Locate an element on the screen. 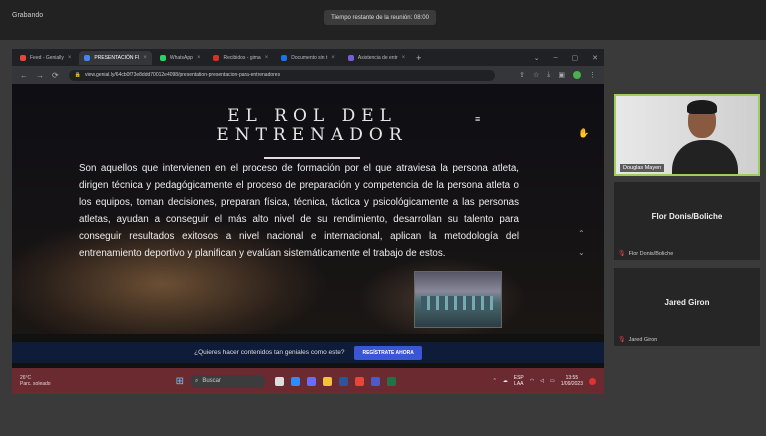 The width and height of the screenshot is (766, 436). browser-toolbar-icons: ⇪ ☆ ⤓ ▣ ⋮ is located at coordinates (557, 75).